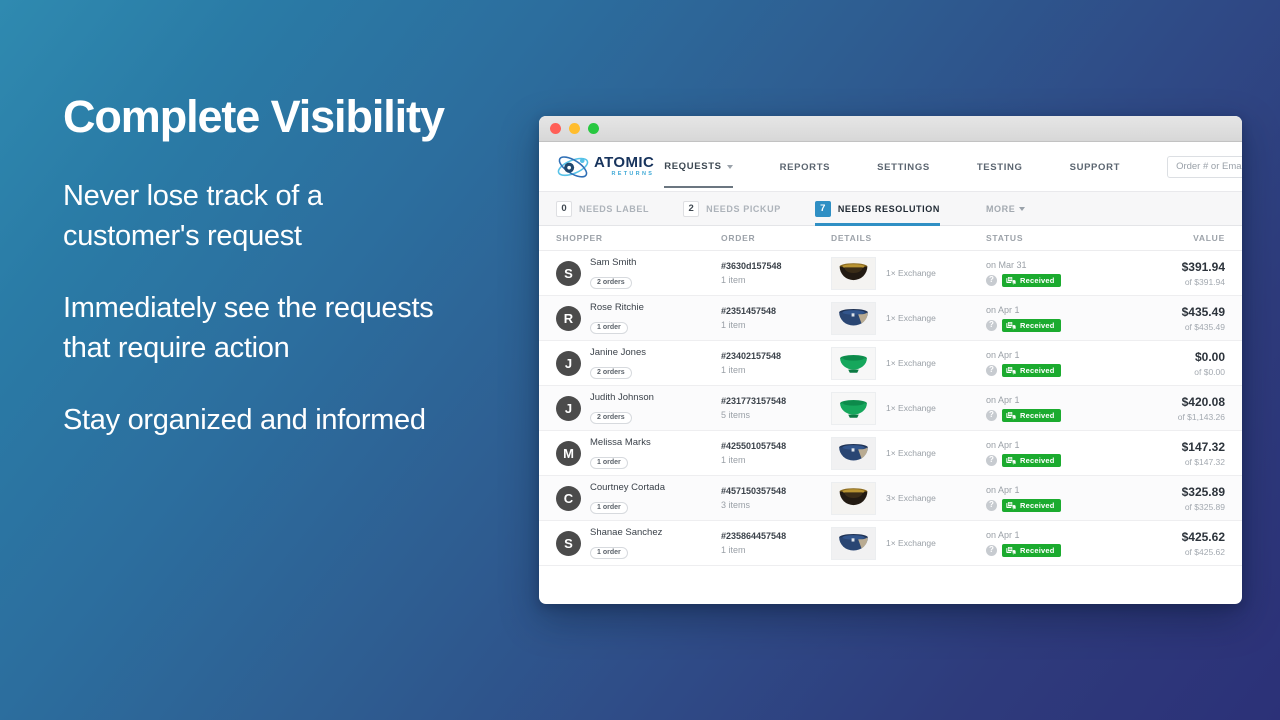  What do you see at coordinates (851, 238) in the screenshot?
I see `column-header-details: DETAILS` at bounding box center [851, 238].